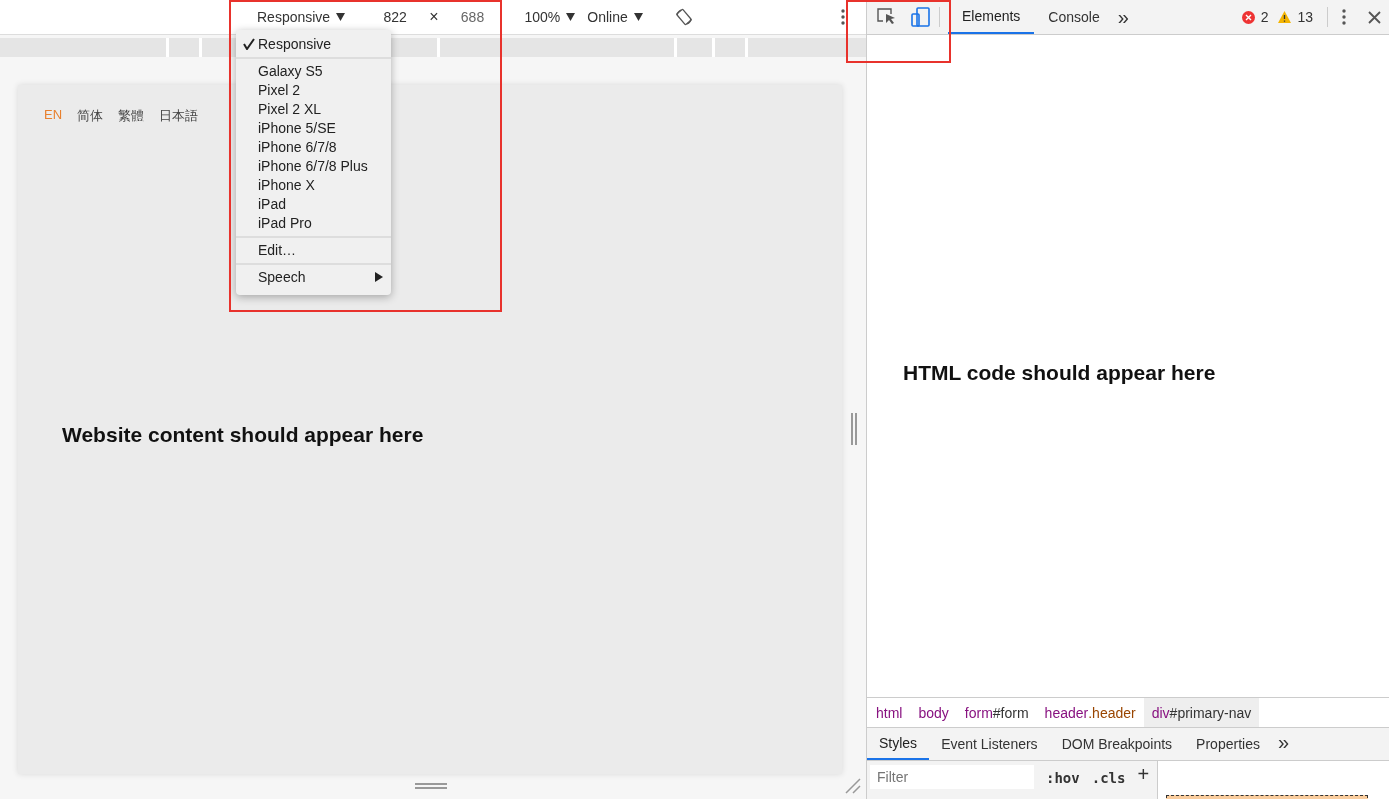 Image resolution: width=1389 pixels, height=799 pixels. Describe the element at coordinates (243, 435) in the screenshot. I see `placeholder-note: Website content should appear here` at that location.